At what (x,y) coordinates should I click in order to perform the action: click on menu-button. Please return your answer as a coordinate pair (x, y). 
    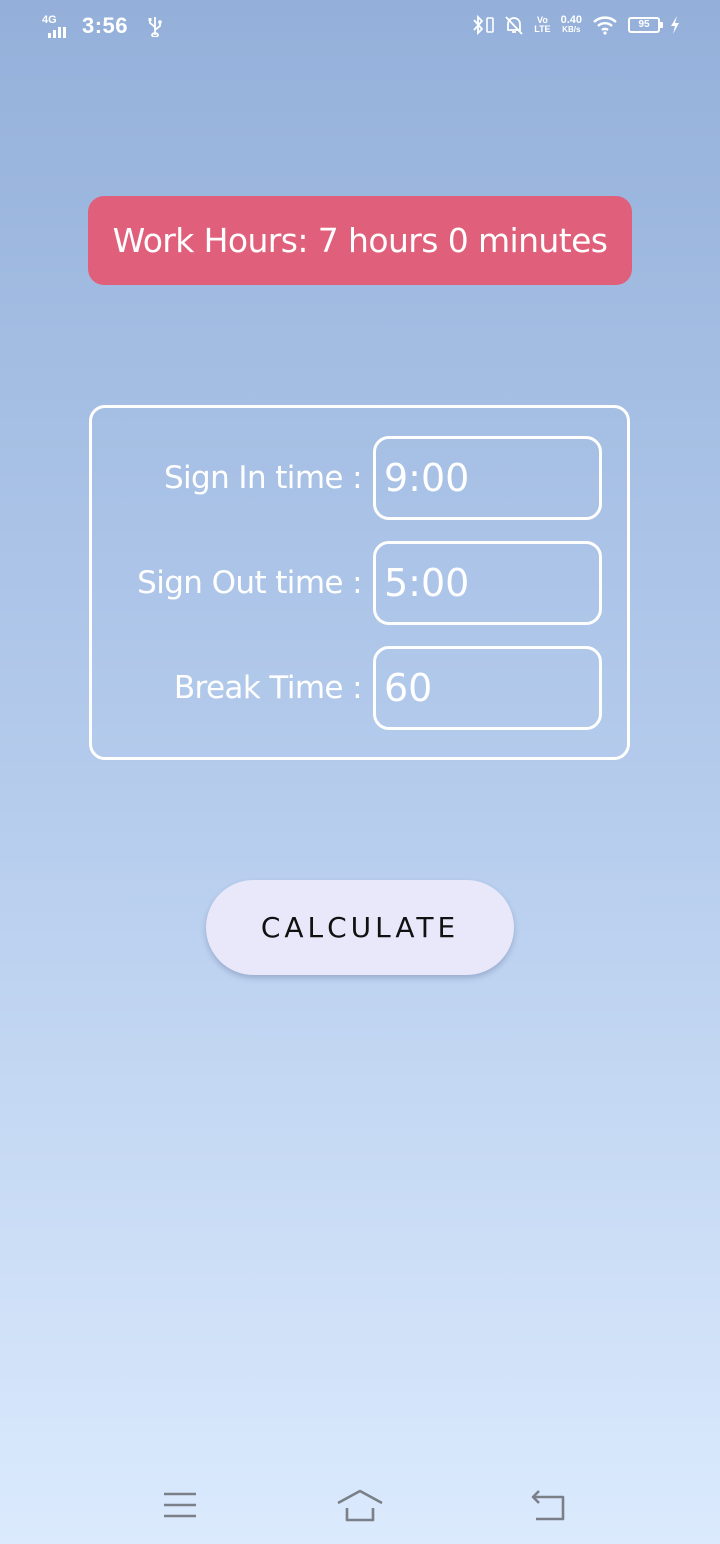
    Looking at the image, I should click on (180, 1505).